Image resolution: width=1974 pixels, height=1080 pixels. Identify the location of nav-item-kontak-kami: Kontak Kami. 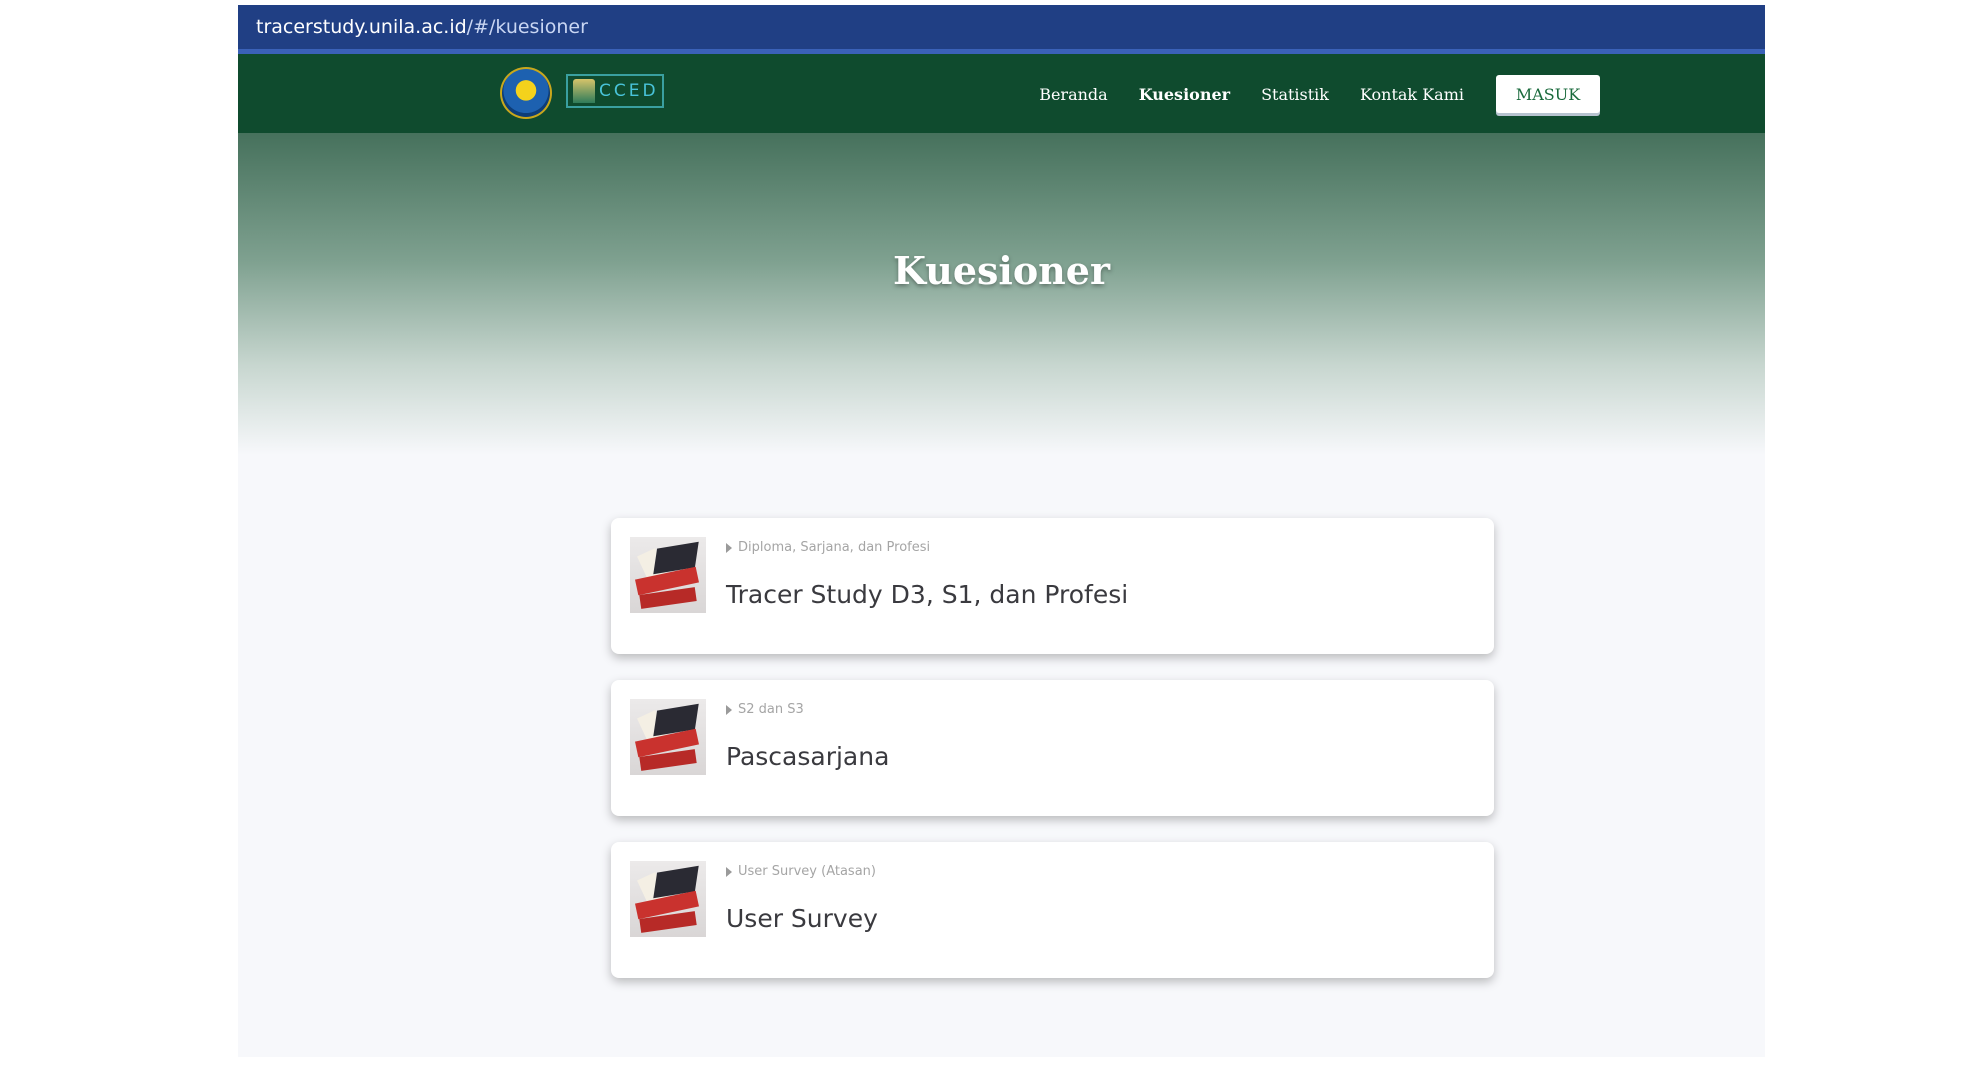
(1412, 94).